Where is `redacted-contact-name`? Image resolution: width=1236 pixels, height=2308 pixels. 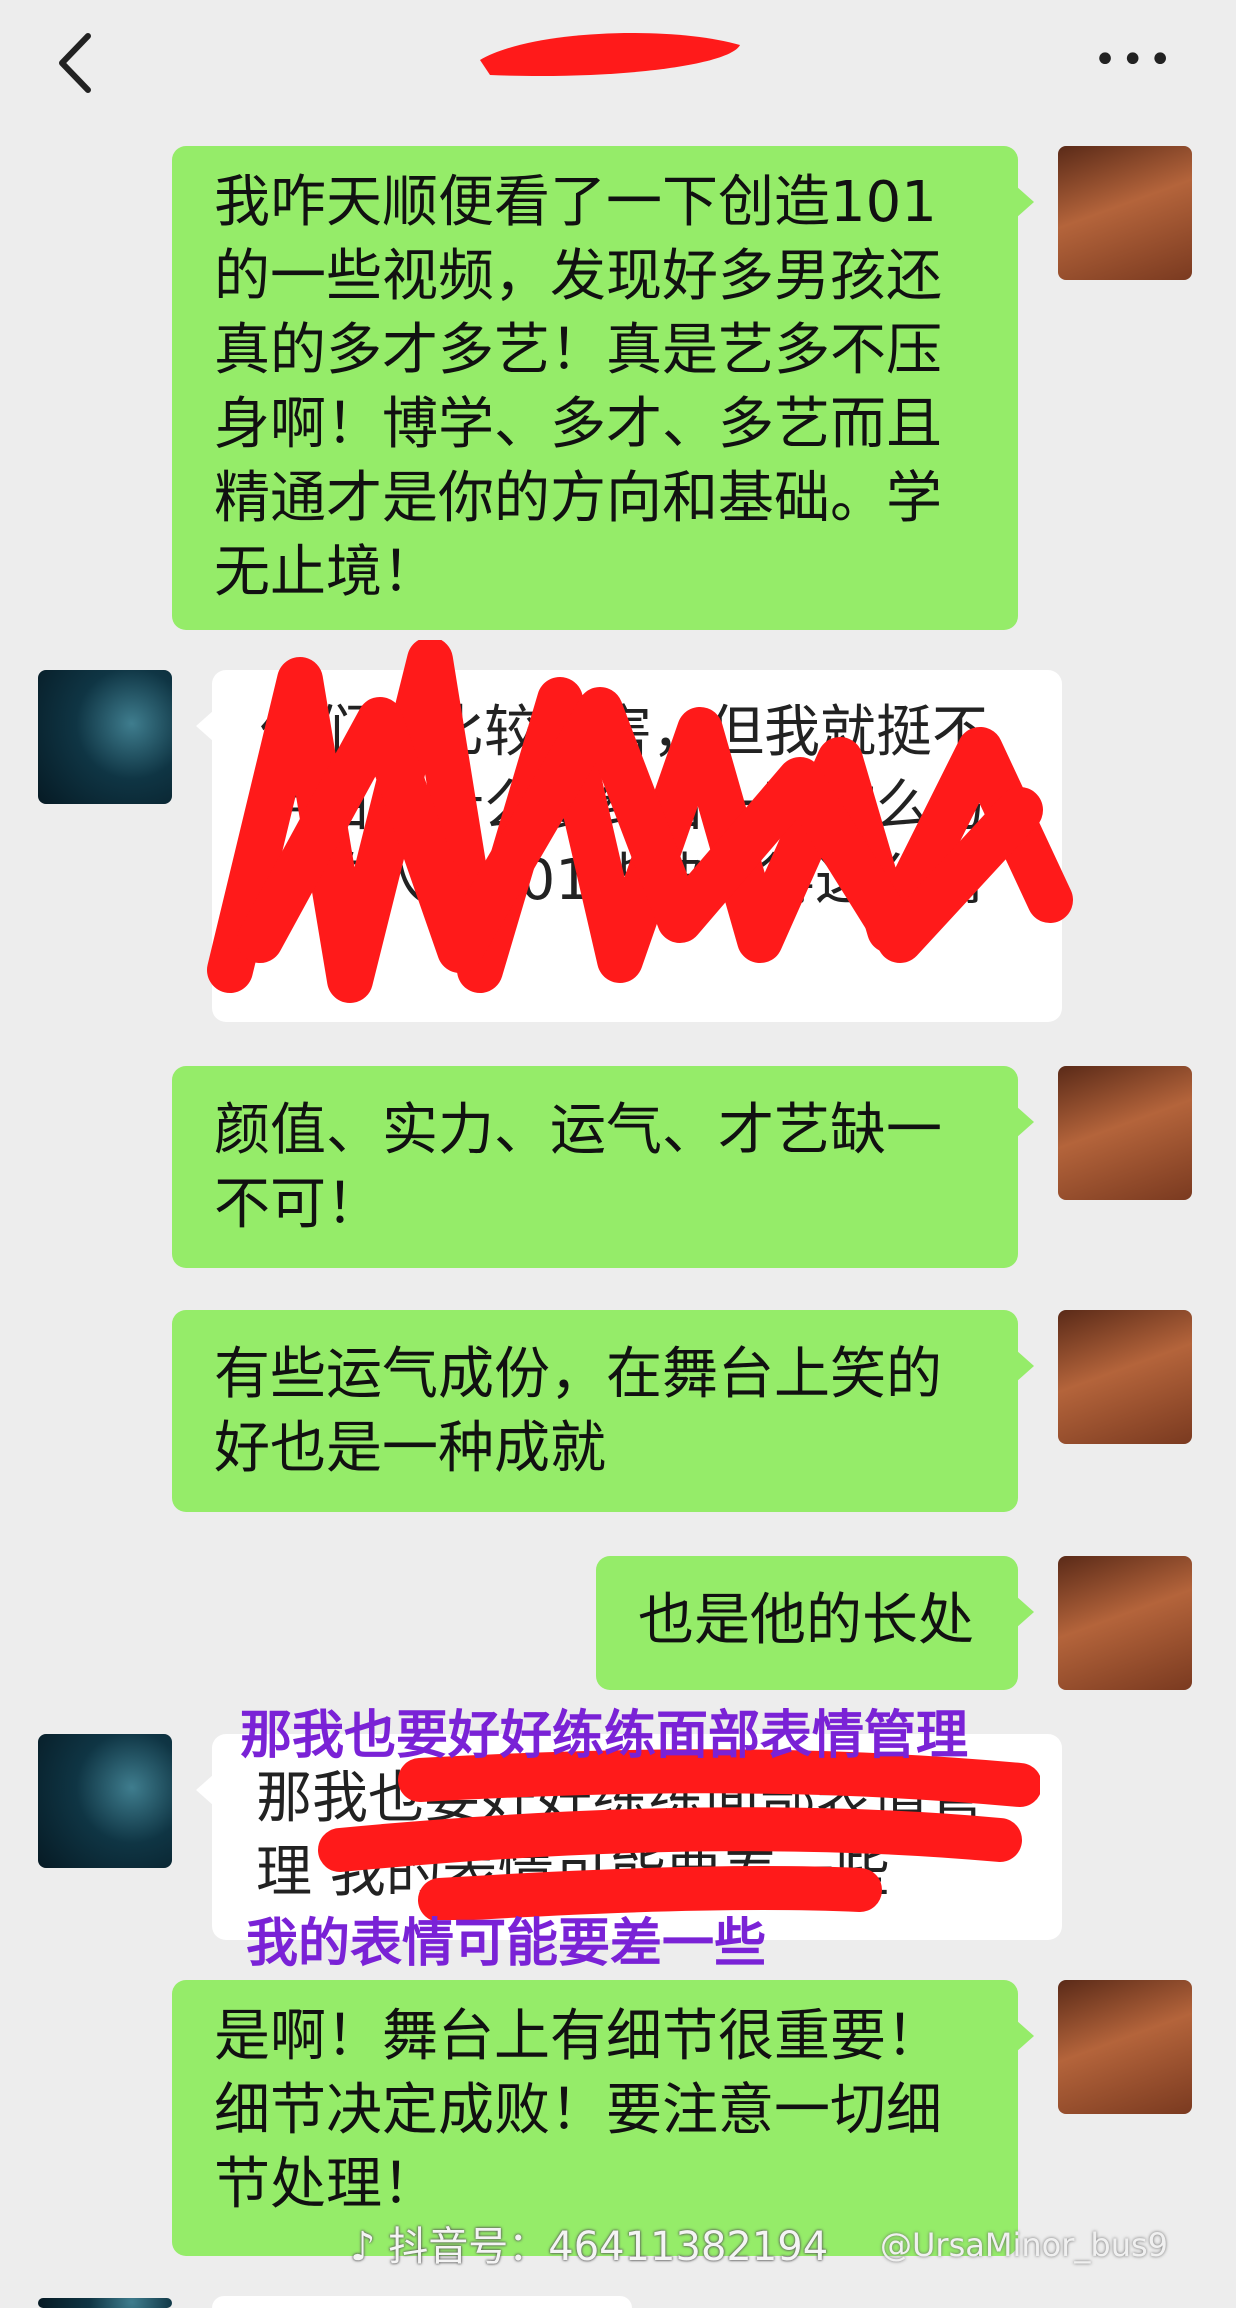 redacted-contact-name is located at coordinates (610, 54).